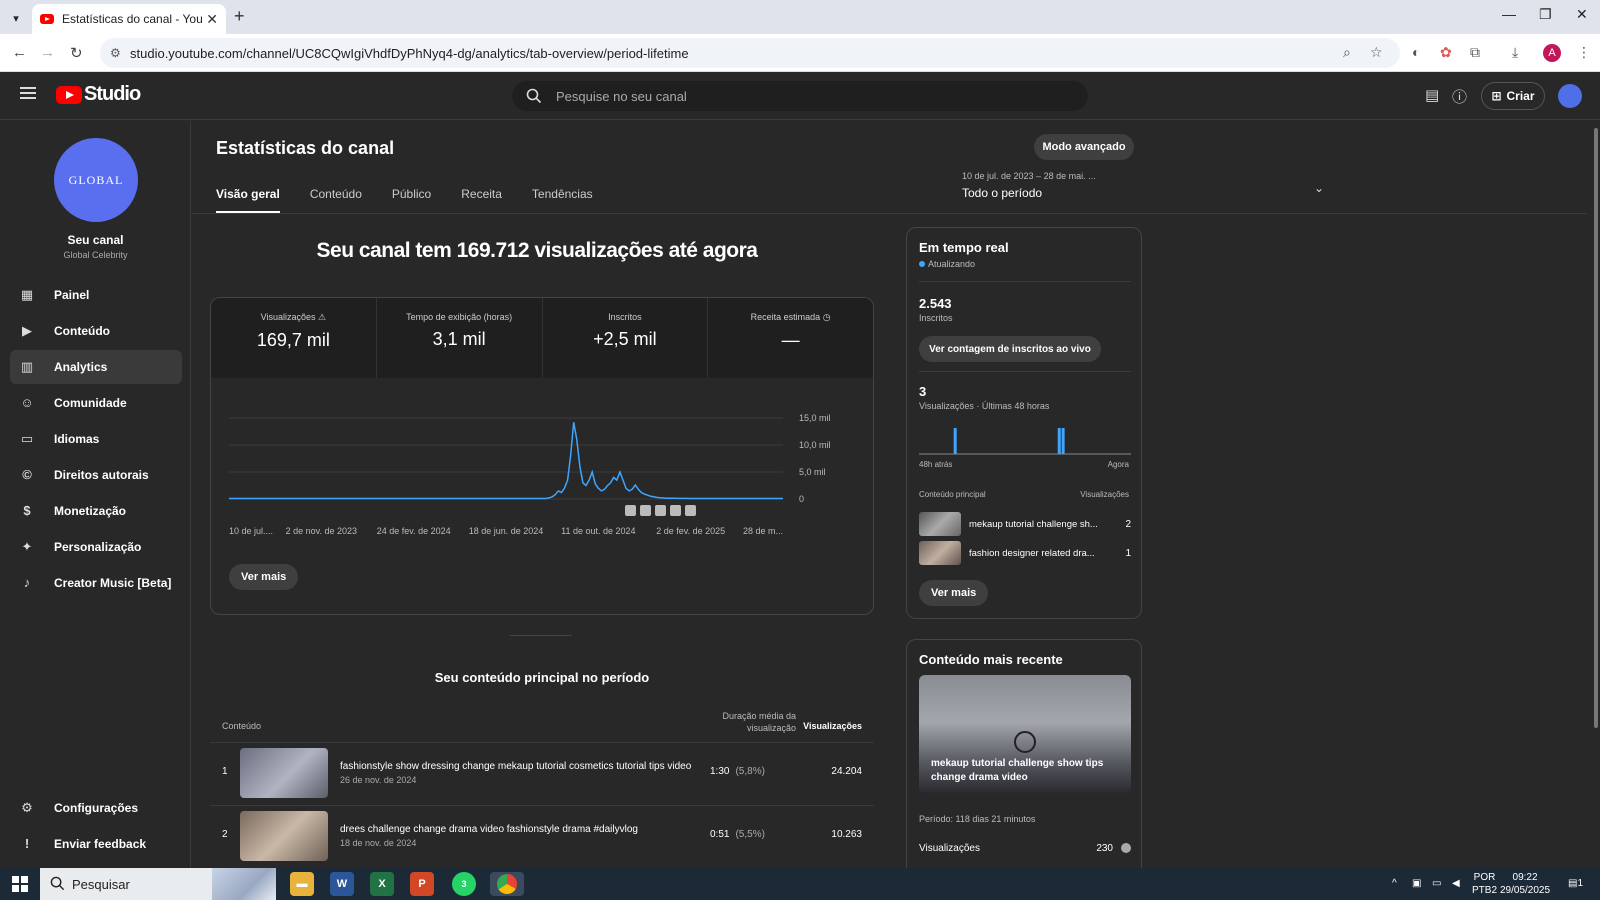 The width and height of the screenshot is (1600, 900). What do you see at coordinates (1459, 96) in the screenshot?
I see `help-icon: ⓘ` at bounding box center [1459, 96].